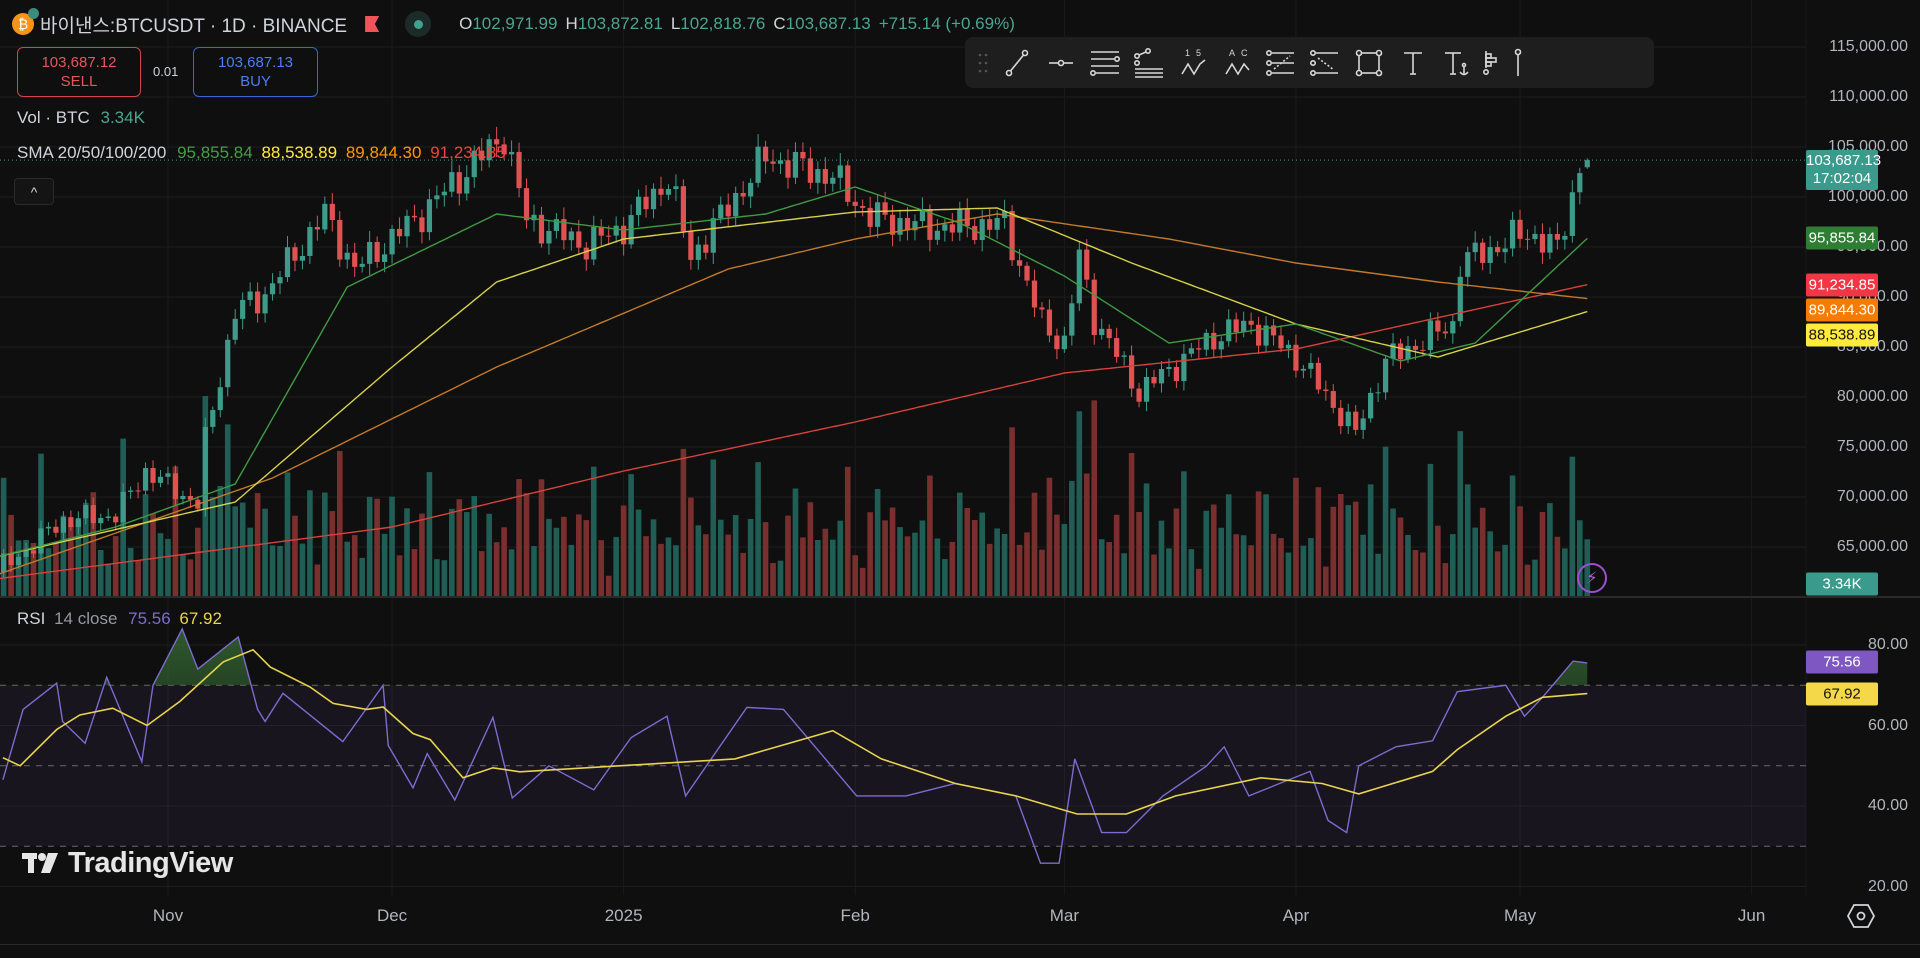 This screenshot has height=958, width=1920. What do you see at coordinates (1061, 63) in the screenshot?
I see `horizontal-ray-icon` at bounding box center [1061, 63].